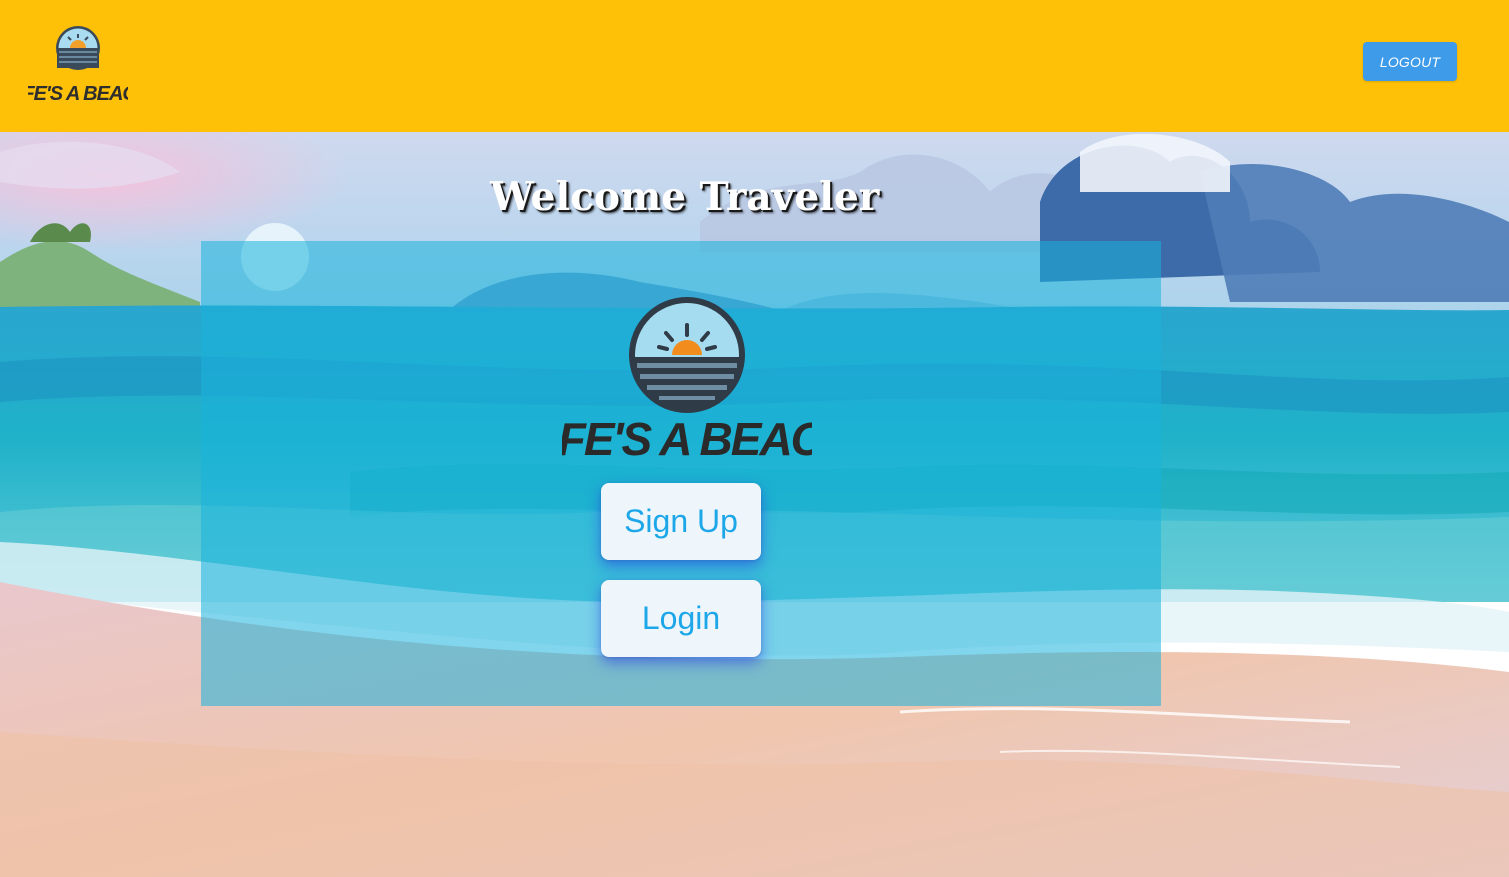 The height and width of the screenshot is (877, 1509). I want to click on brand-logo-text: LIFE'S A BEACH, so click(78, 94).